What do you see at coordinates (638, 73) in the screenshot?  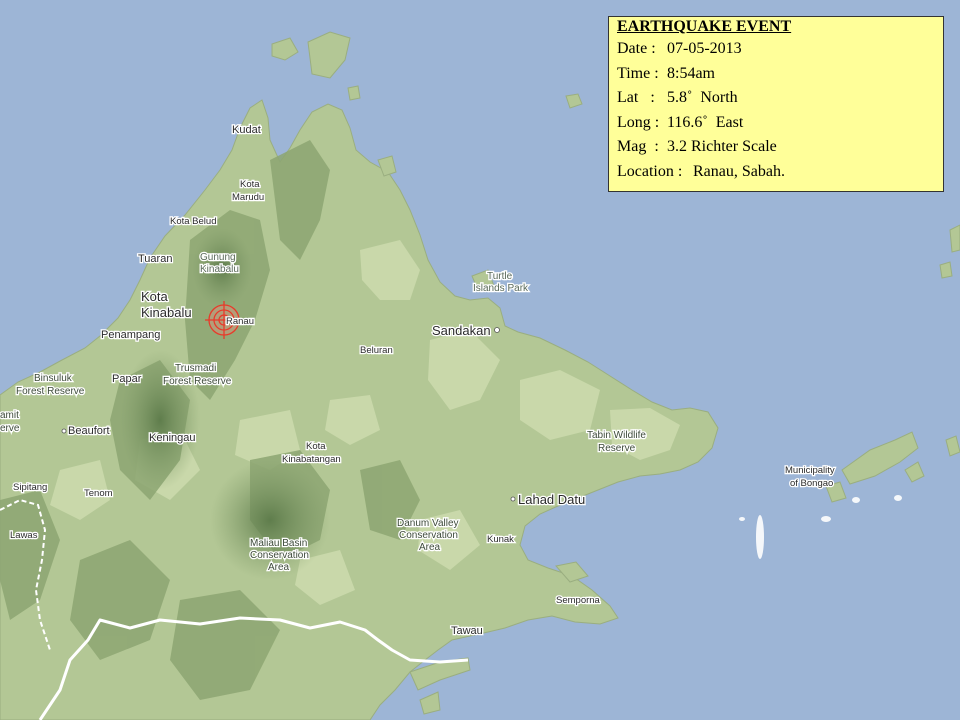 I see `time-label: Time :` at bounding box center [638, 73].